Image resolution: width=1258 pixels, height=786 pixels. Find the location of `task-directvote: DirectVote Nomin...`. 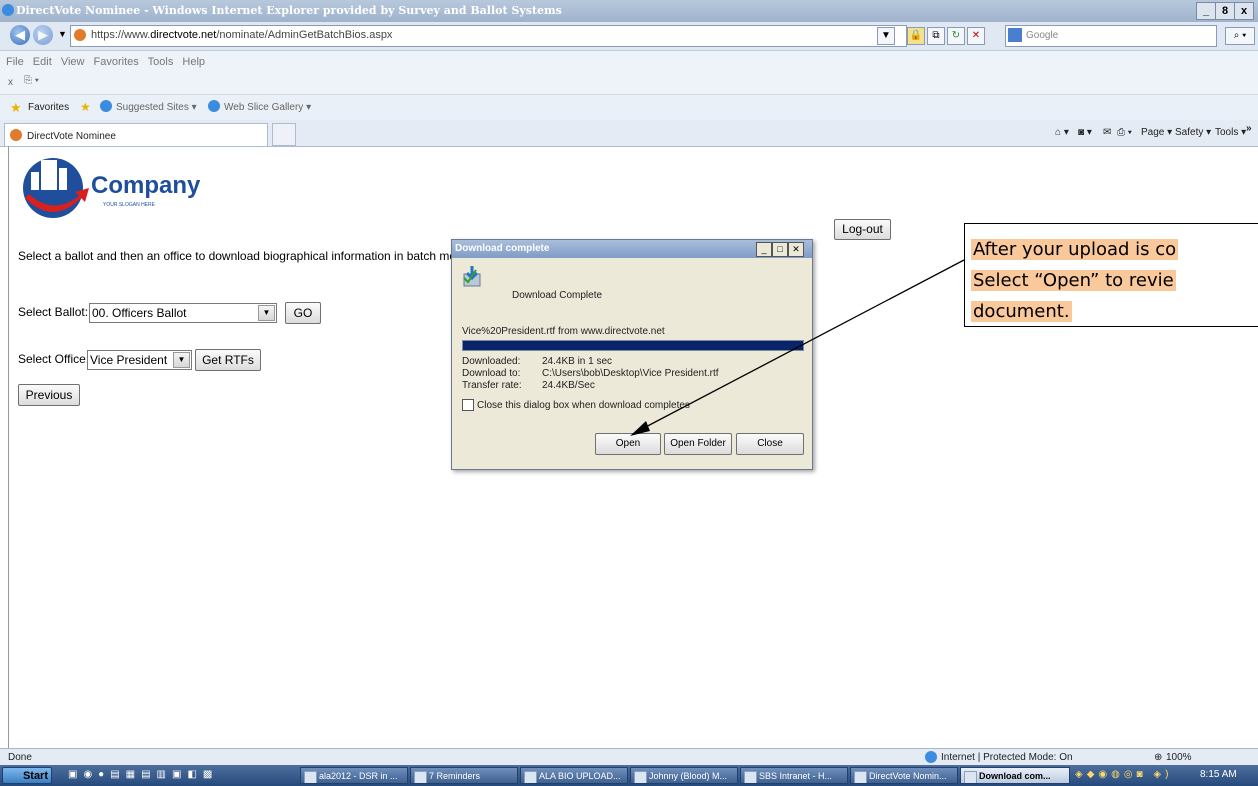

task-directvote: DirectVote Nomin... is located at coordinates (904, 775).